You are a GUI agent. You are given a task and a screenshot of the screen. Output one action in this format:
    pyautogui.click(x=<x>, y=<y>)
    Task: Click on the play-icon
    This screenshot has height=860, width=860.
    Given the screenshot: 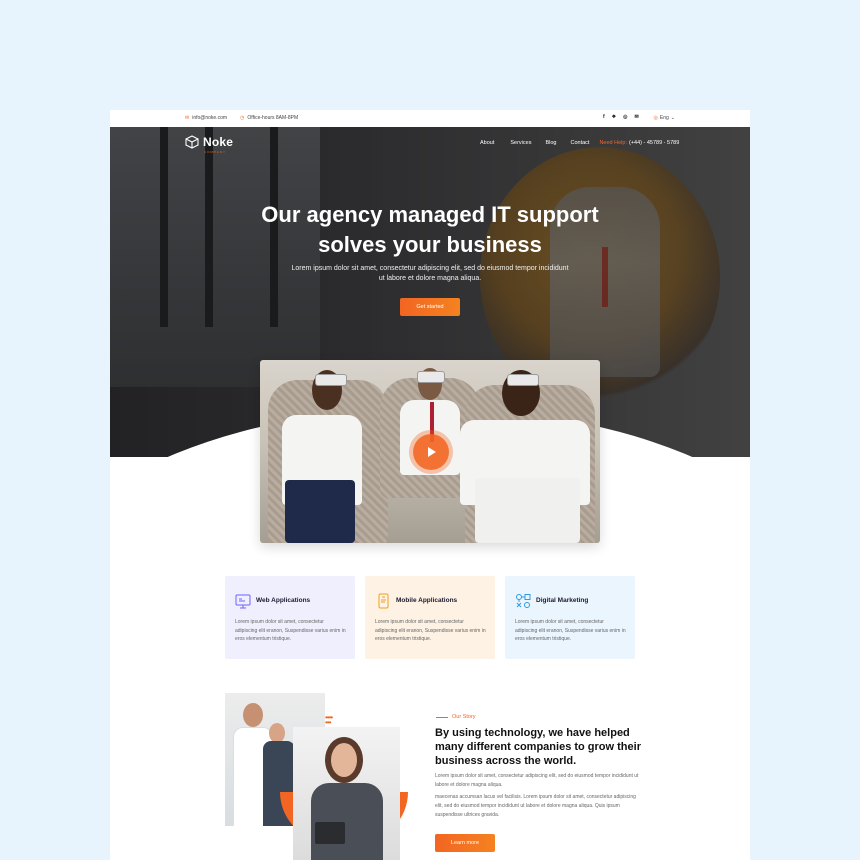 What is the action you would take?
    pyautogui.click(x=432, y=452)
    